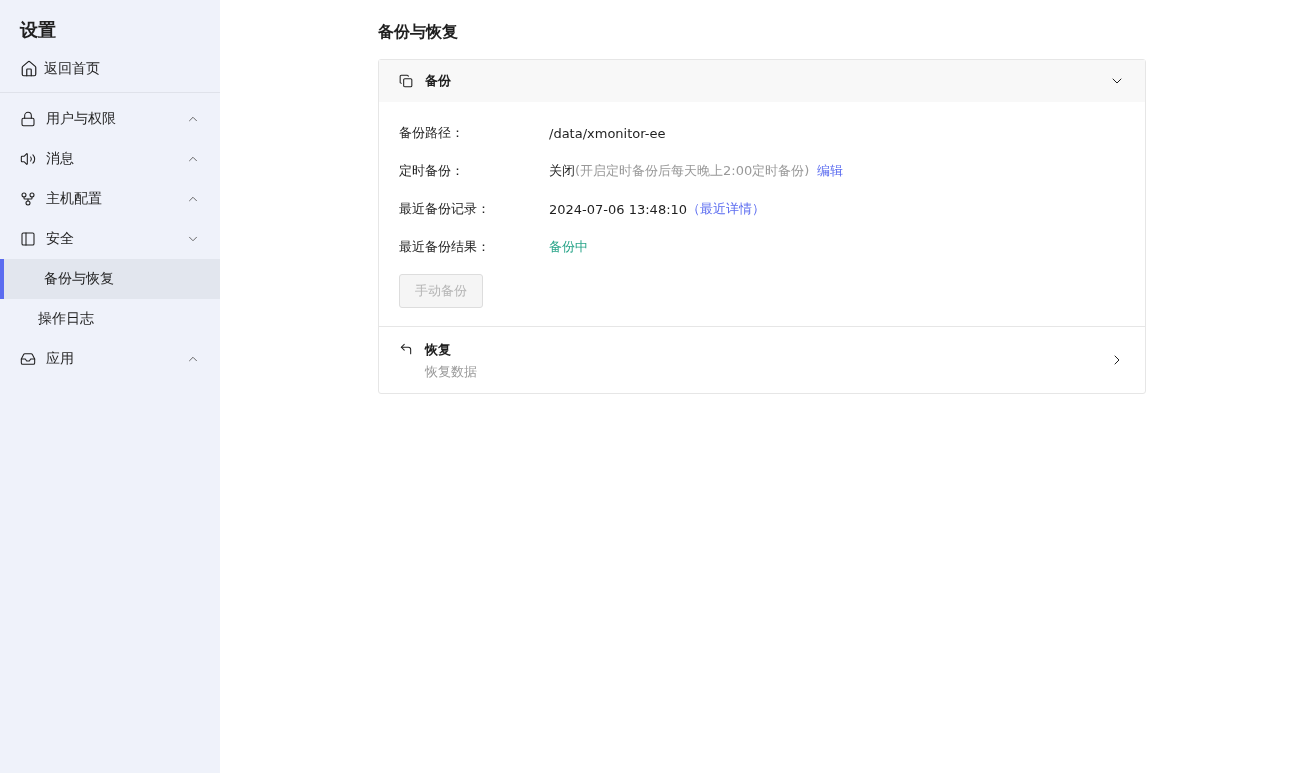 Image resolution: width=1303 pixels, height=773 pixels. Describe the element at coordinates (438, 81) in the screenshot. I see `panel-title: 备份` at that location.